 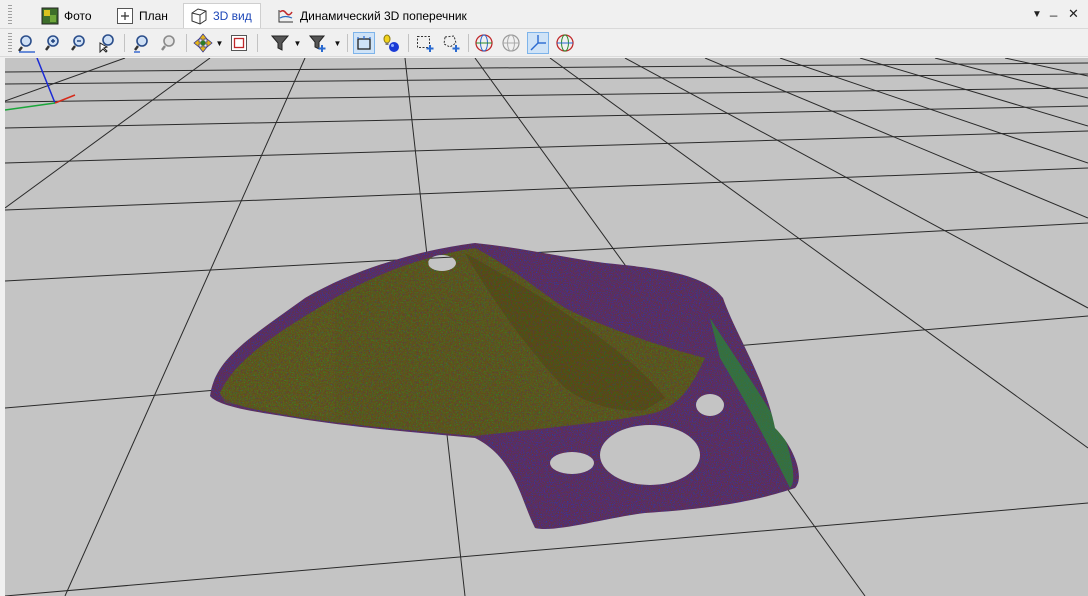 I want to click on rect-select-button, so click(x=425, y=43).